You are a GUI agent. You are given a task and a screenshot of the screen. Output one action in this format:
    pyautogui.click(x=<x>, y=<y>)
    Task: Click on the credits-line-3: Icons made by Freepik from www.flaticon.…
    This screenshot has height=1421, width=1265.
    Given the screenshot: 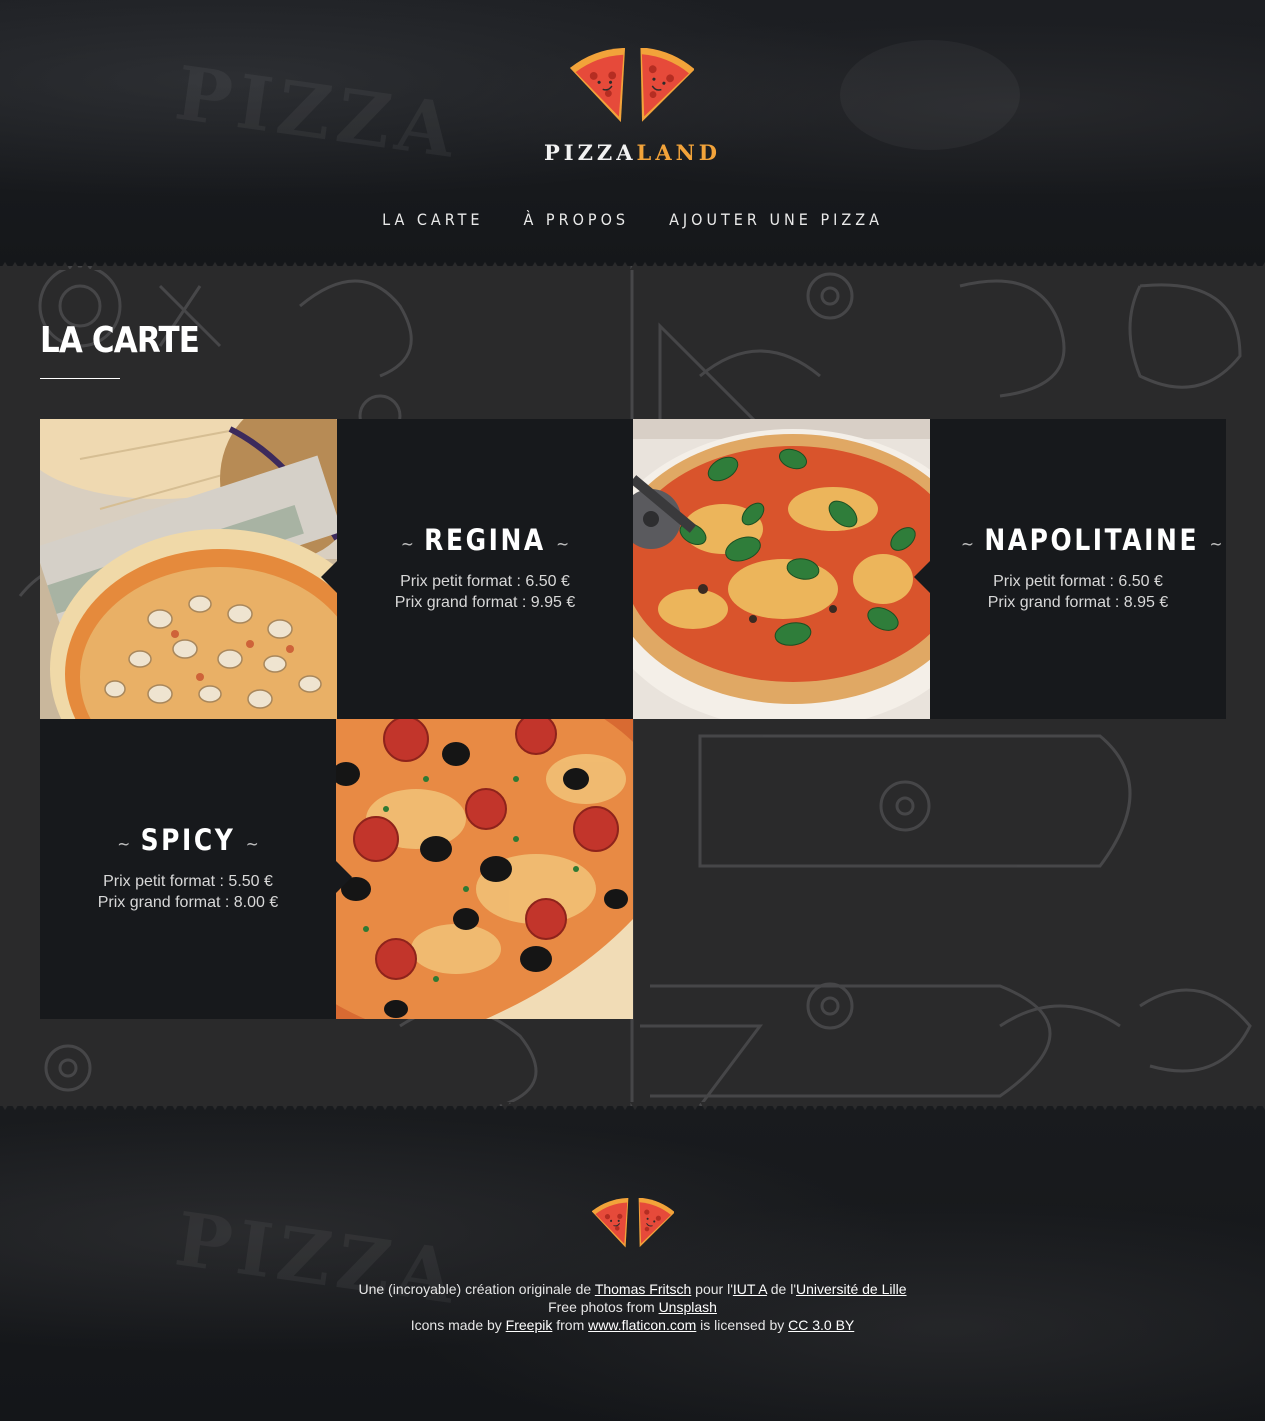 What is the action you would take?
    pyautogui.click(x=632, y=1325)
    